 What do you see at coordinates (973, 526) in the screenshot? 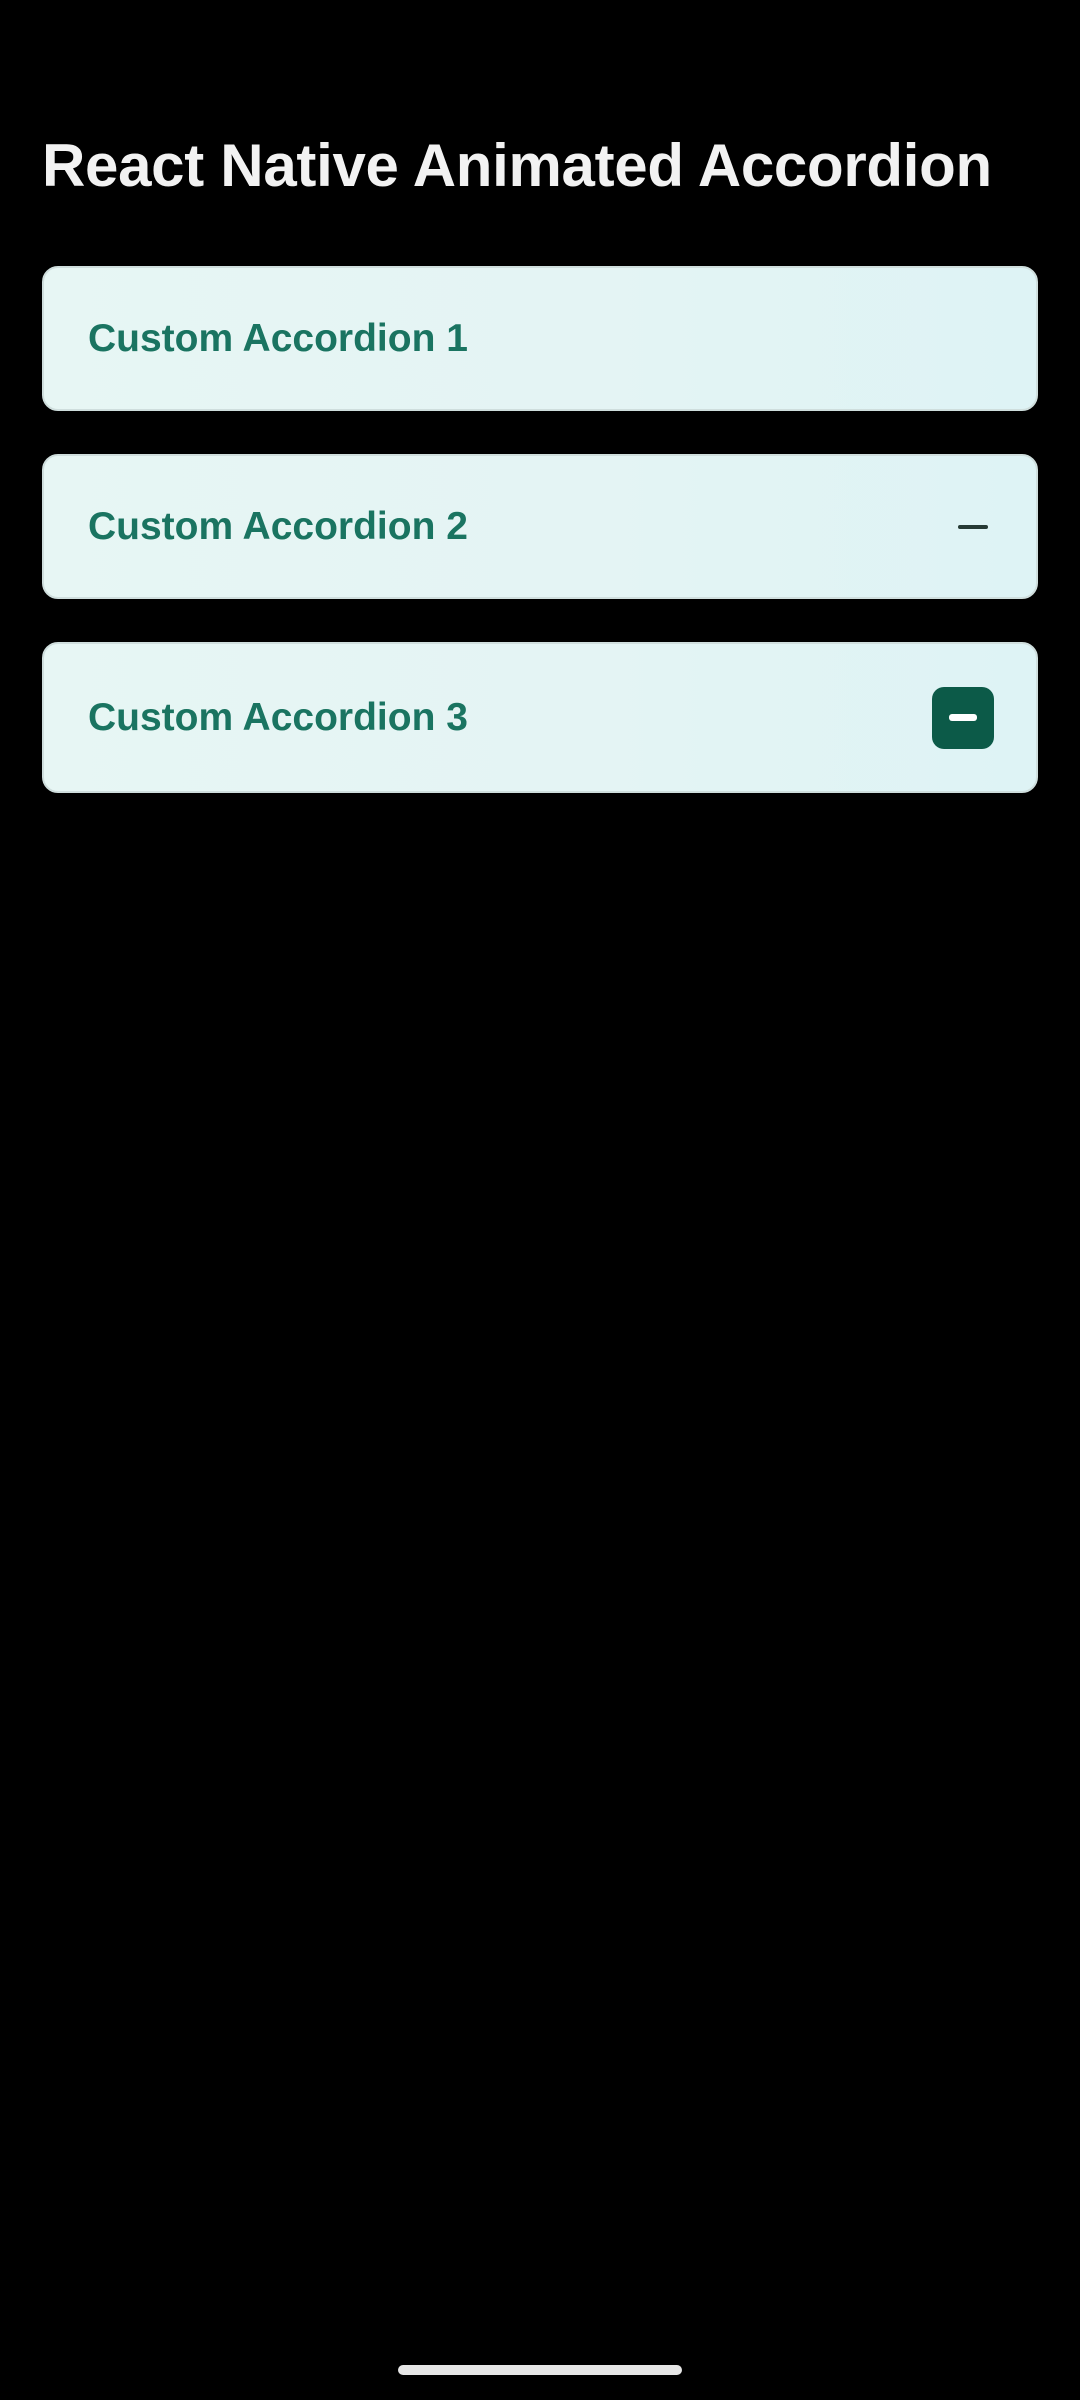
I see `minus-icon` at bounding box center [973, 526].